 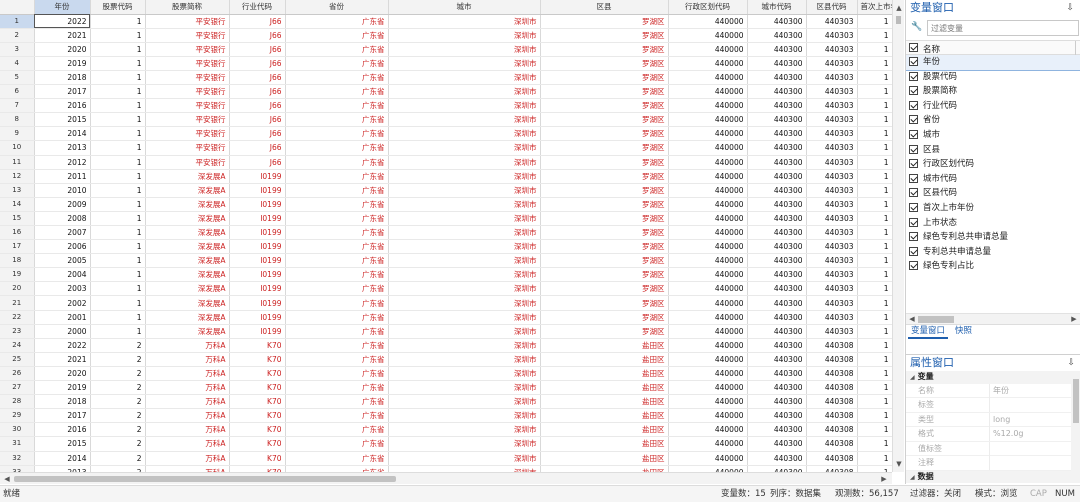 I want to click on row-number: 11, so click(x=17, y=162).